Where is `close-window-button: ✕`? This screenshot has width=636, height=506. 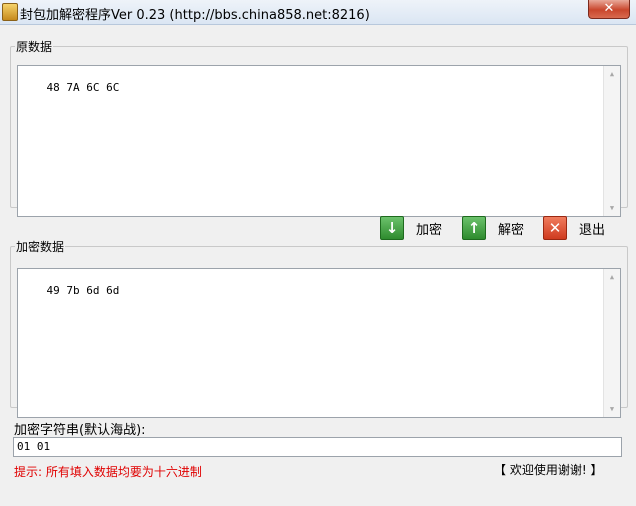
close-window-button: ✕ is located at coordinates (609, 9).